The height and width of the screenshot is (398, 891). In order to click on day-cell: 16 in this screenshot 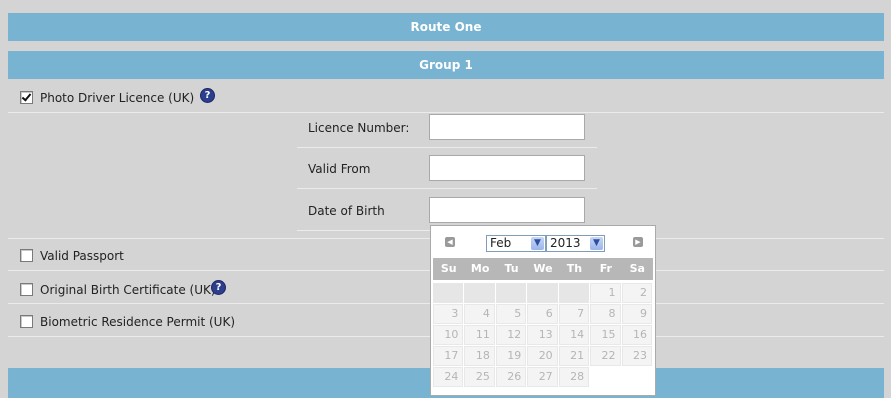, I will do `click(636, 335)`.